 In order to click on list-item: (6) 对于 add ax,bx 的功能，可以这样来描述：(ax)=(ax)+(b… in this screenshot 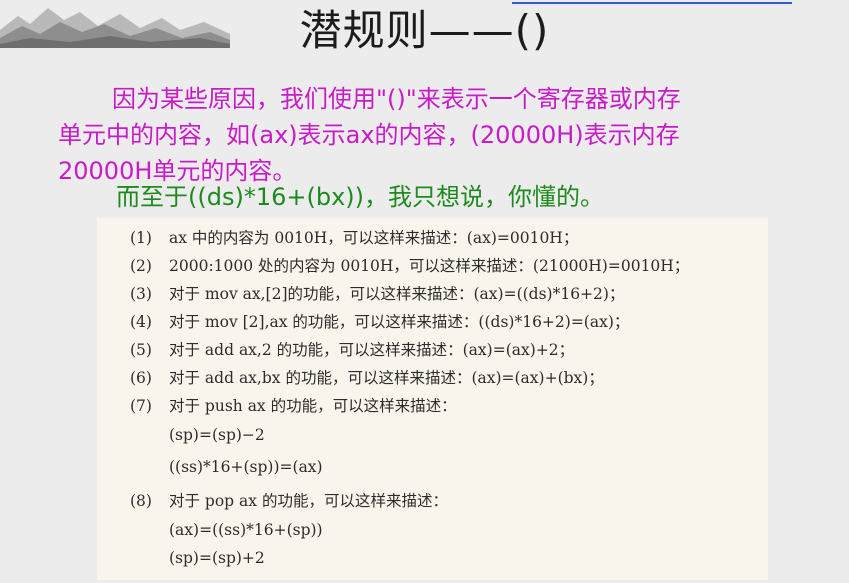, I will do `click(367, 377)`.